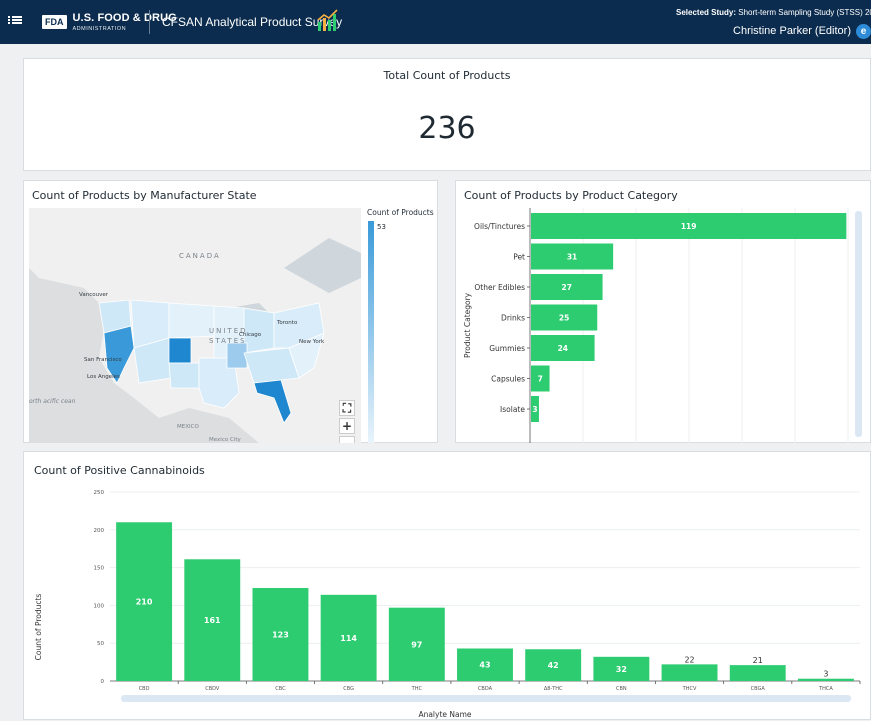 This screenshot has height=721, width=871. I want to click on cannabinoid-value-label: 210, so click(144, 602).